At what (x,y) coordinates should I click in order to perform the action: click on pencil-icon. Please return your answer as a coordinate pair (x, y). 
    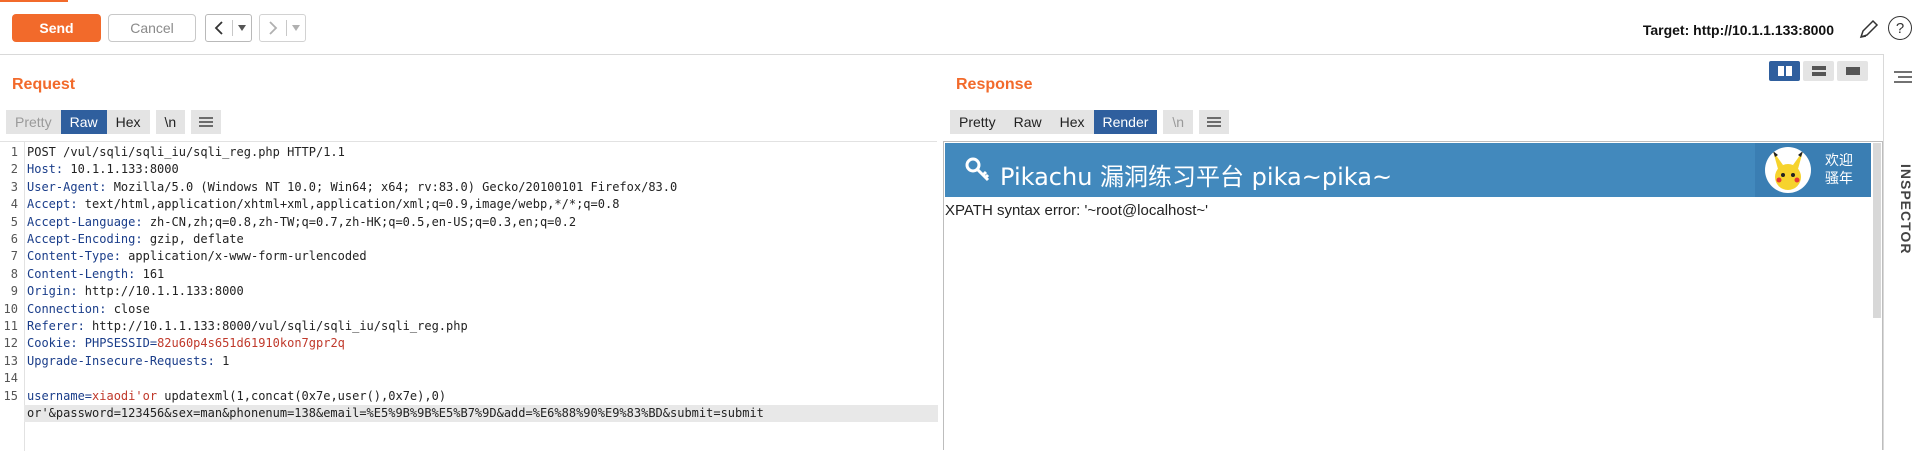
    Looking at the image, I should click on (1869, 29).